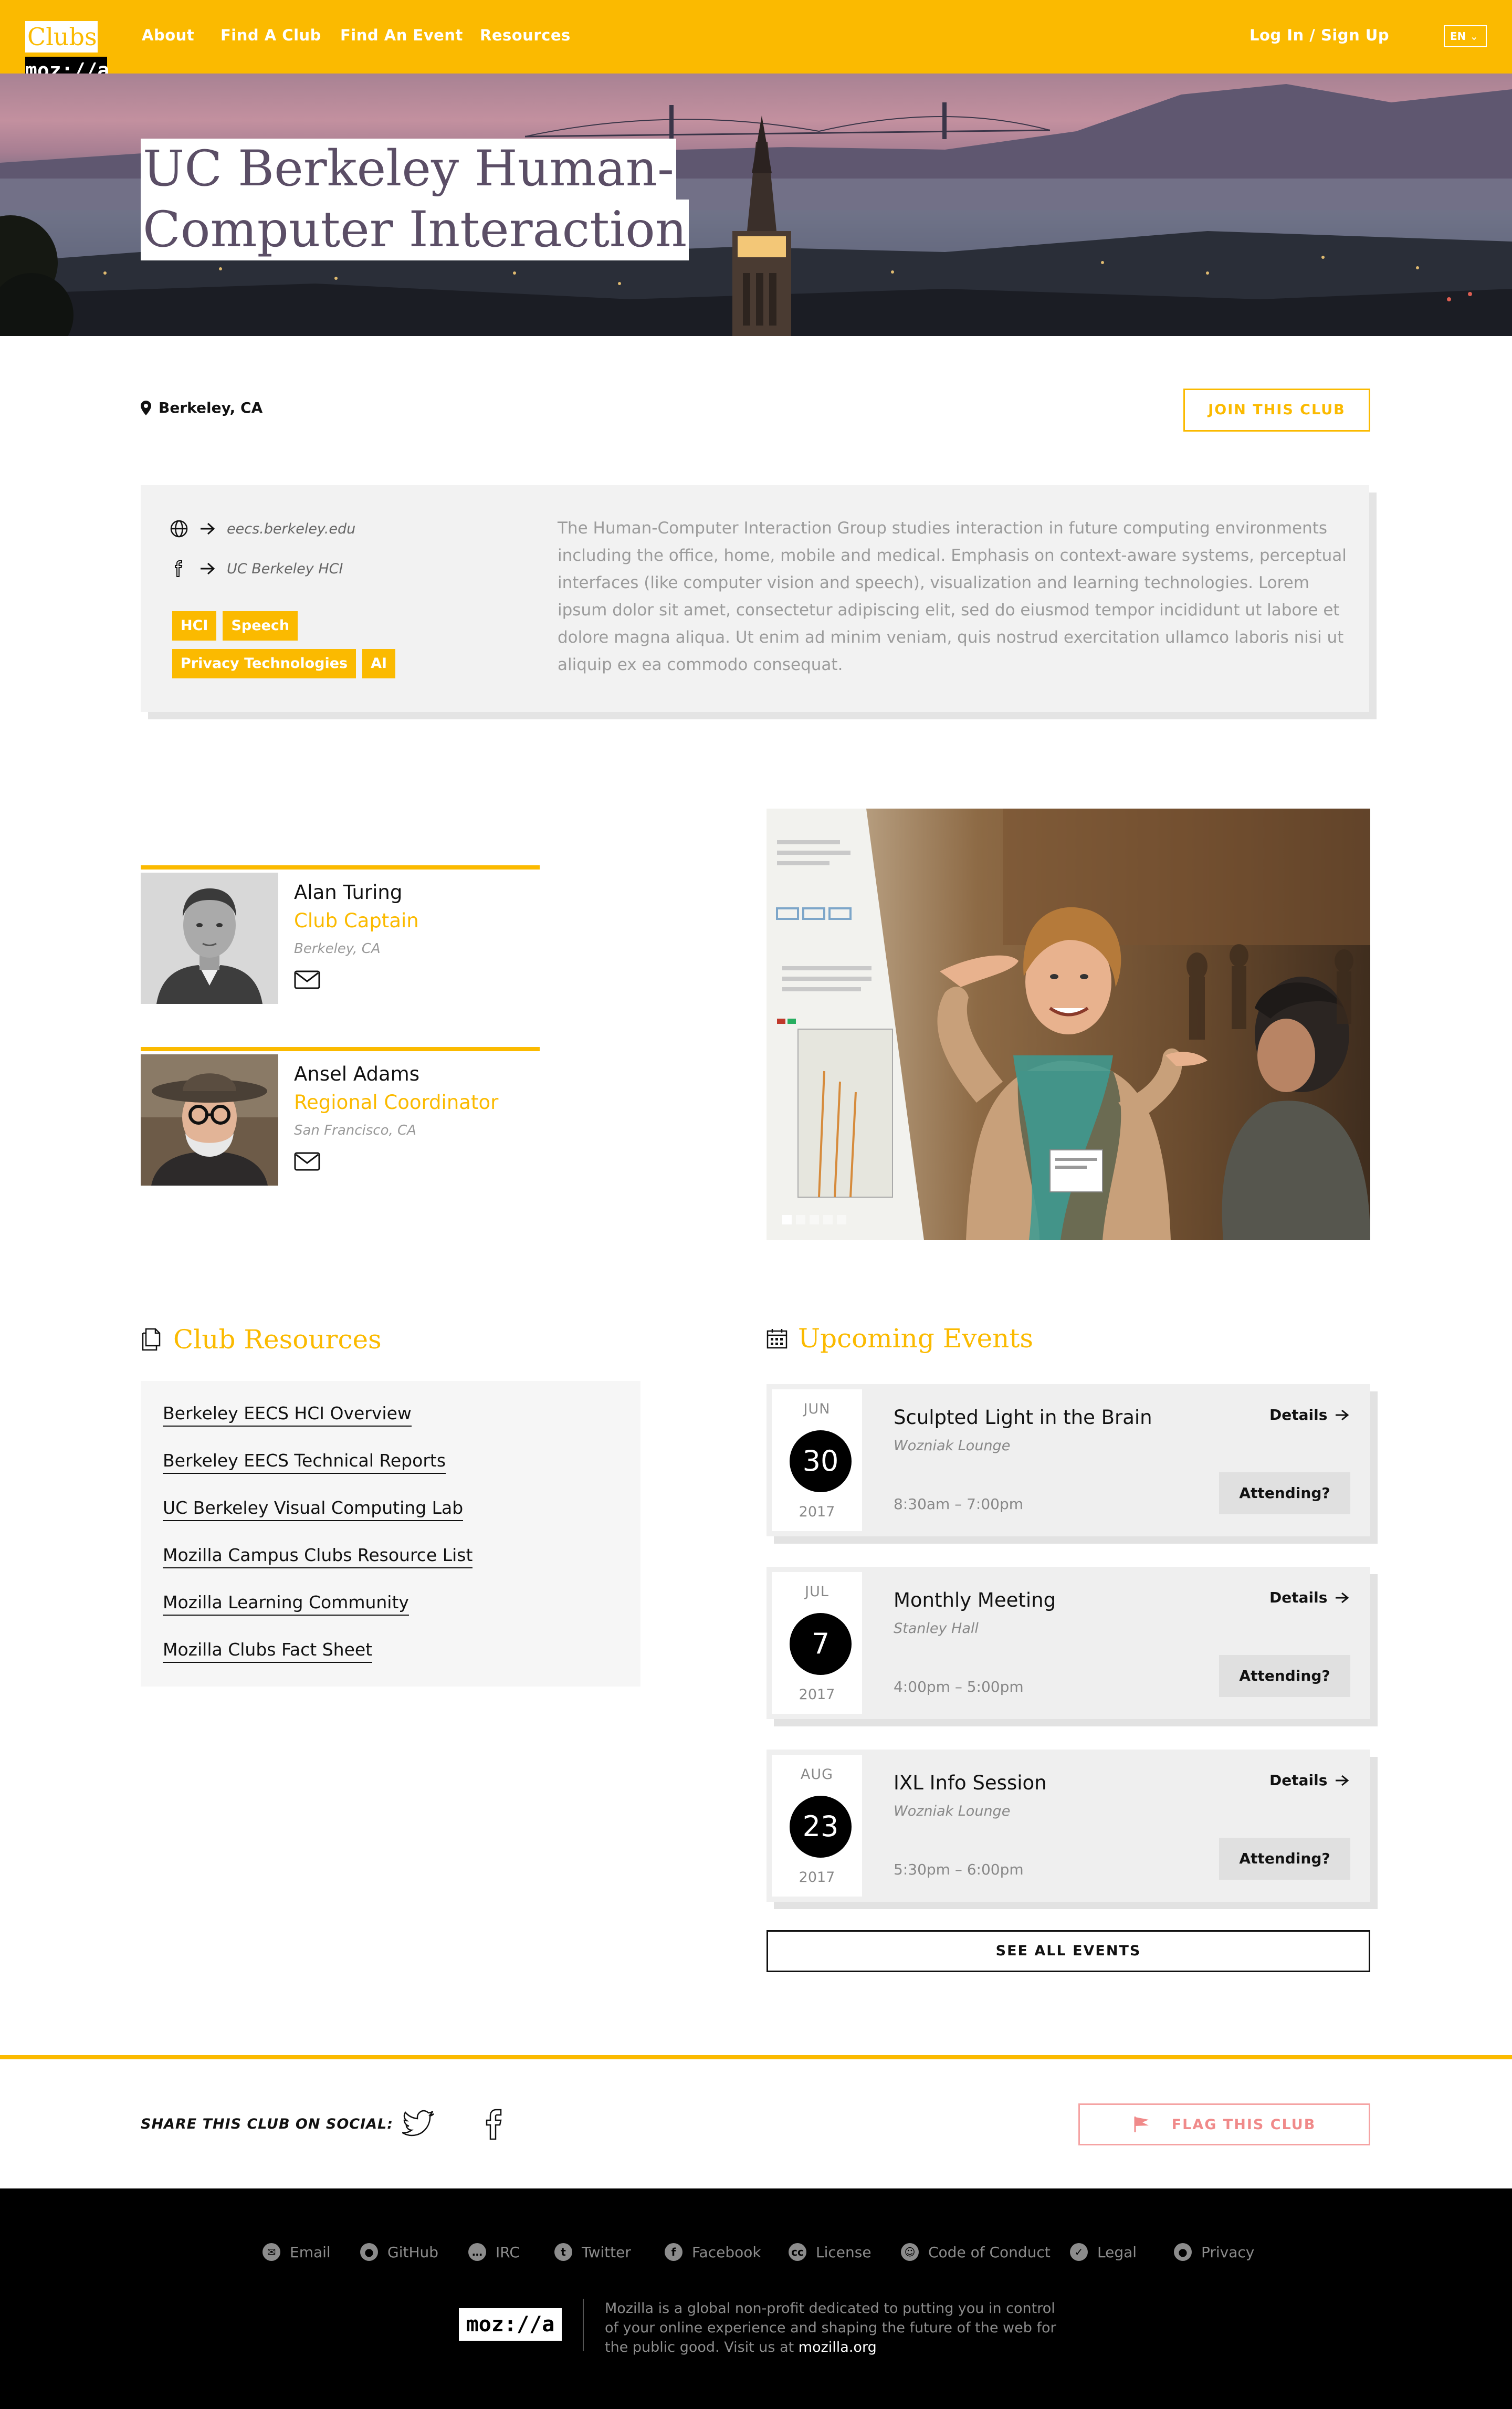 The image size is (1512, 2409). I want to click on website-link: eecs.berkeley.edu, so click(262, 529).